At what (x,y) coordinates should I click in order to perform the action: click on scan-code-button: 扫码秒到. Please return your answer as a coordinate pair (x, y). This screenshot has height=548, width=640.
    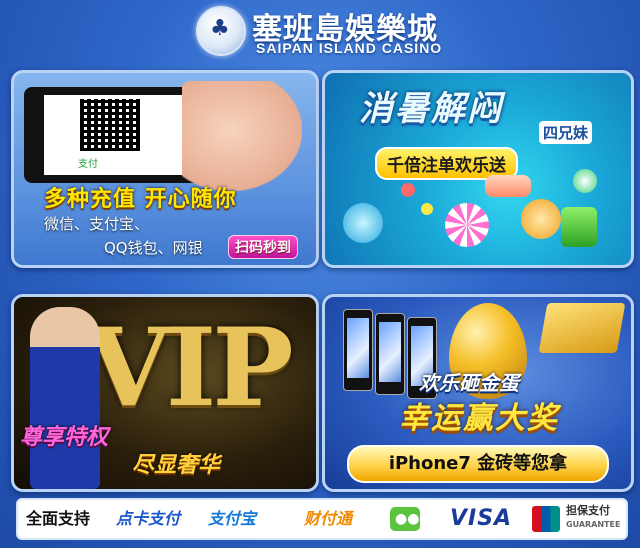
    Looking at the image, I should click on (263, 247).